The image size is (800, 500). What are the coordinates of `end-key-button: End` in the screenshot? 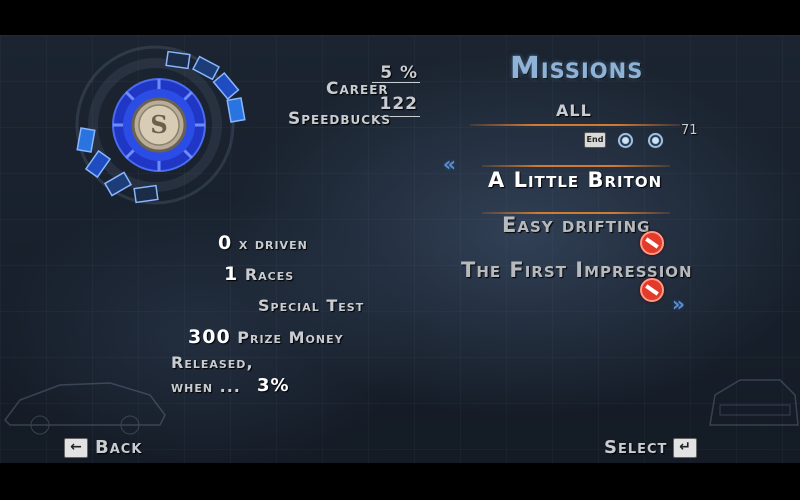 It's located at (595, 140).